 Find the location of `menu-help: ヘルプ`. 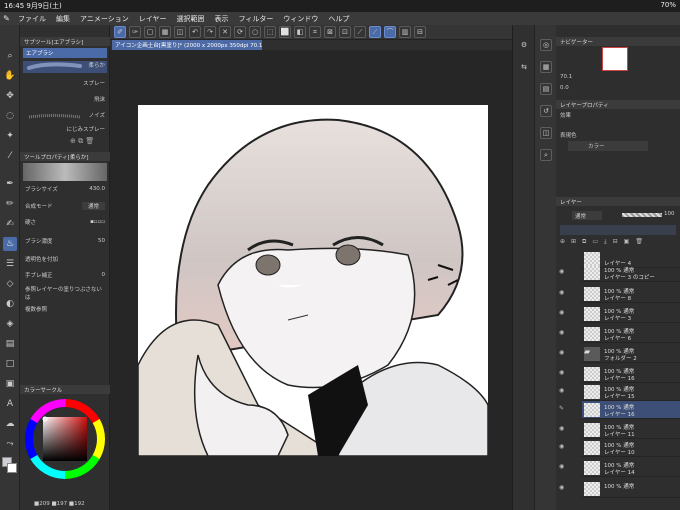

menu-help: ヘルプ is located at coordinates (338, 19).